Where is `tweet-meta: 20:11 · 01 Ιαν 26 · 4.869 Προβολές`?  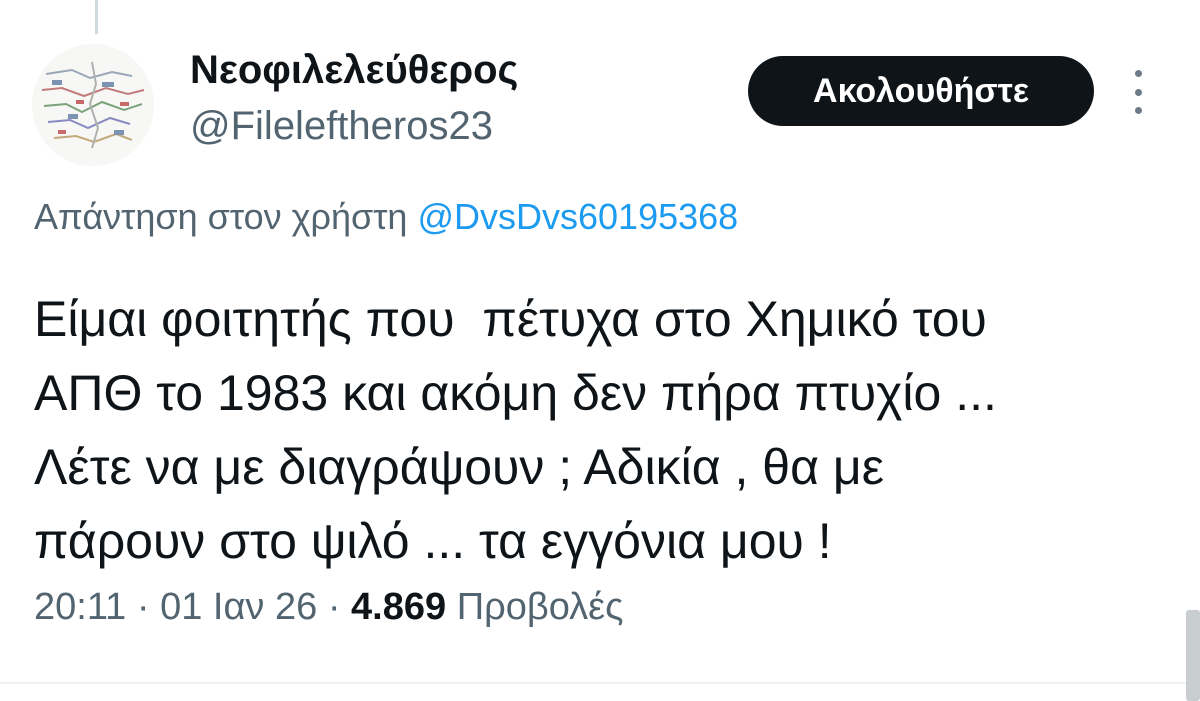 tweet-meta: 20:11 · 01 Ιαν 26 · 4.869 Προβολές is located at coordinates (328, 607).